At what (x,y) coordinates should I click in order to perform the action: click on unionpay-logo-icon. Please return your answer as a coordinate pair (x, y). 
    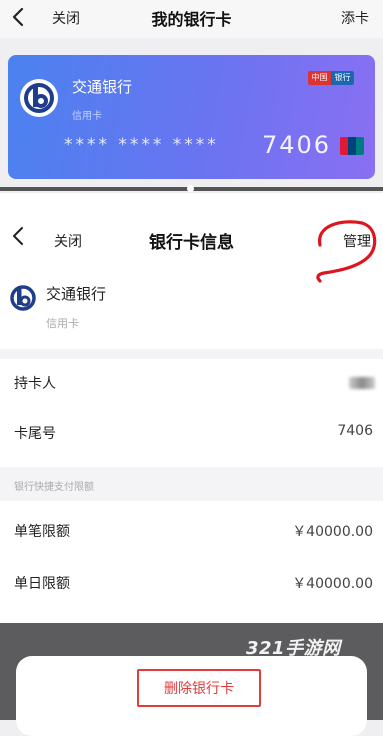
    Looking at the image, I should click on (352, 146).